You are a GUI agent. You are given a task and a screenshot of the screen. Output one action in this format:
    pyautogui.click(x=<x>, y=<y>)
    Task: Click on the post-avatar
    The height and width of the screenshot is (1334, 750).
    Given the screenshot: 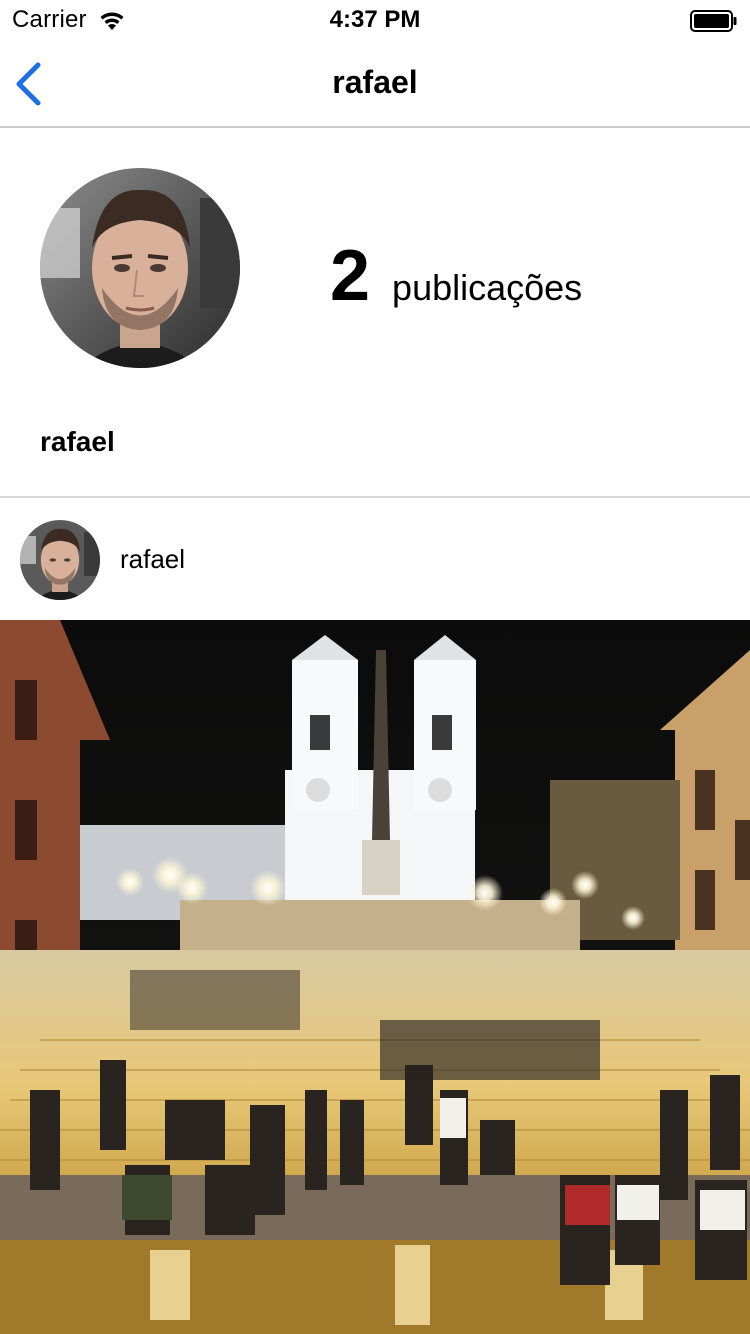 What is the action you would take?
    pyautogui.click(x=60, y=560)
    